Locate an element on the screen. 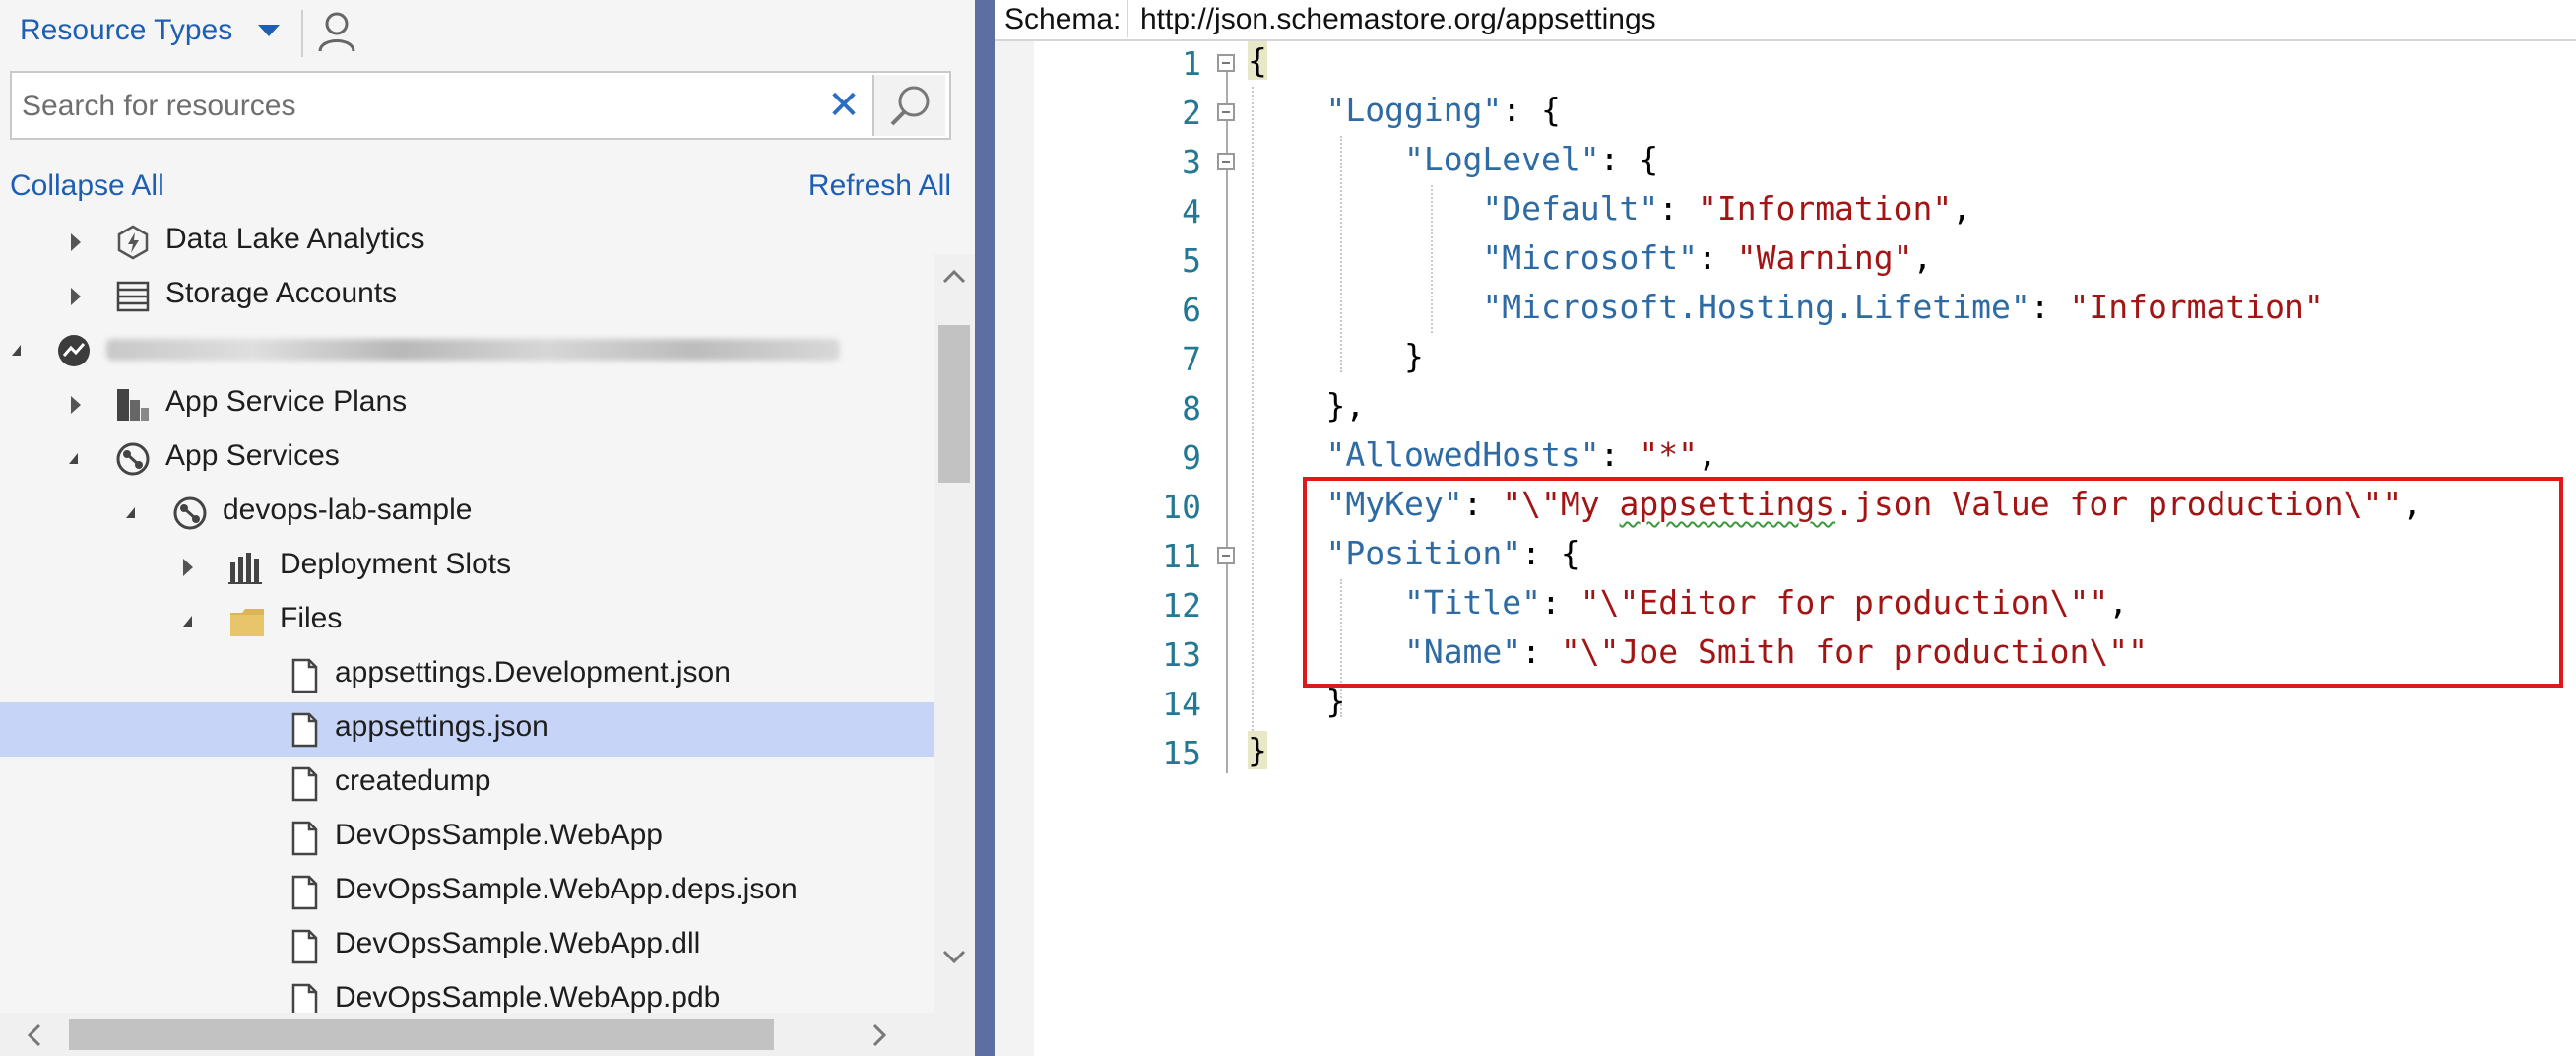  code-line-1: { is located at coordinates (1257, 60).